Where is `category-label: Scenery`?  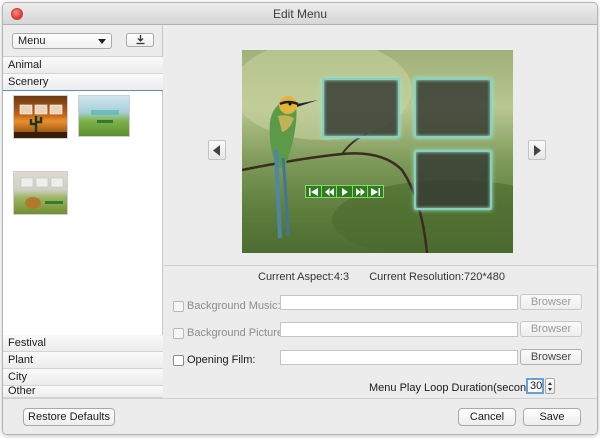
category-label: Scenery is located at coordinates (28, 82).